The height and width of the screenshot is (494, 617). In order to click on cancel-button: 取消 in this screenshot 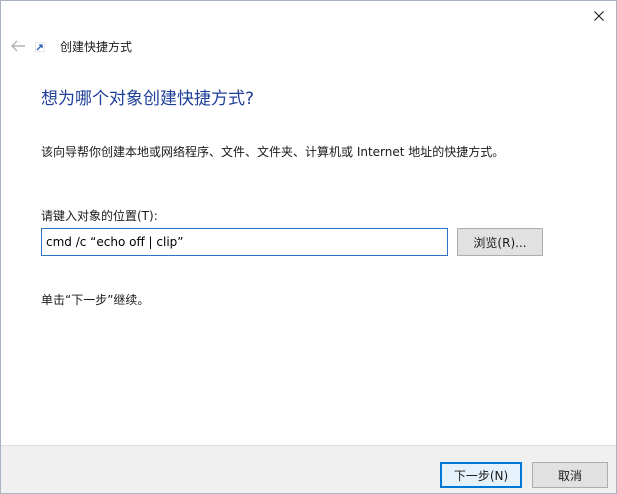, I will do `click(570, 475)`.